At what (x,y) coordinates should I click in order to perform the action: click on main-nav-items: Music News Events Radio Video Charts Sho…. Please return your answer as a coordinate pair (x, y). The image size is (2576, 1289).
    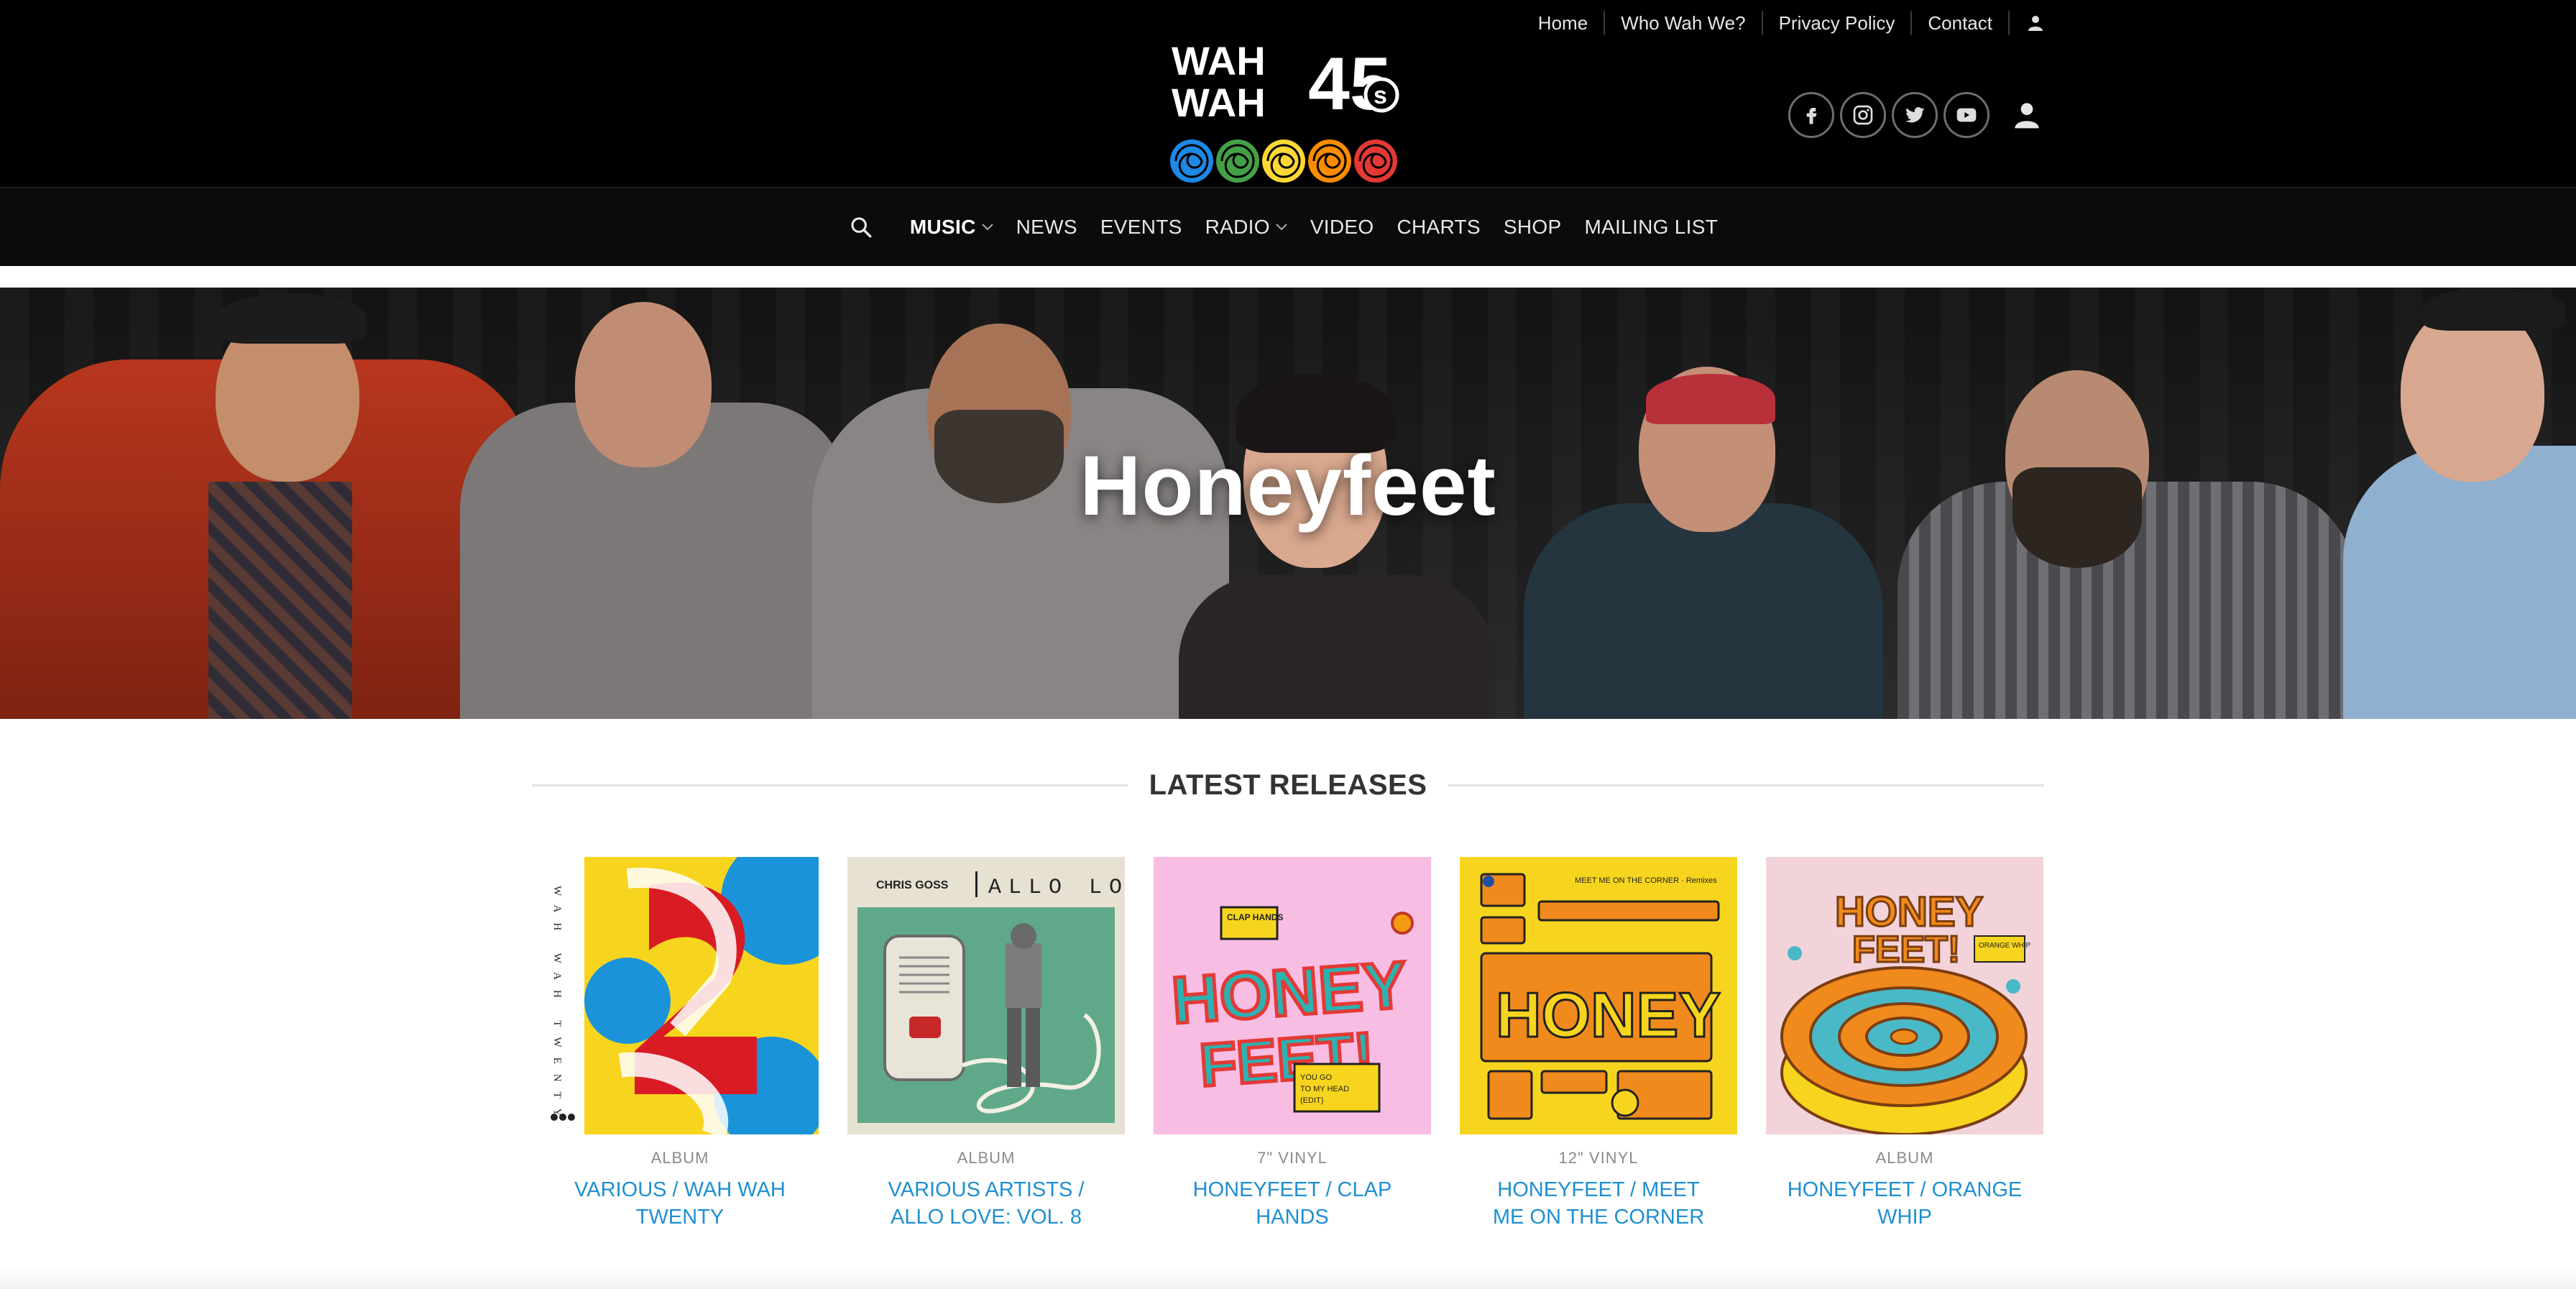
    Looking at the image, I should click on (1313, 227).